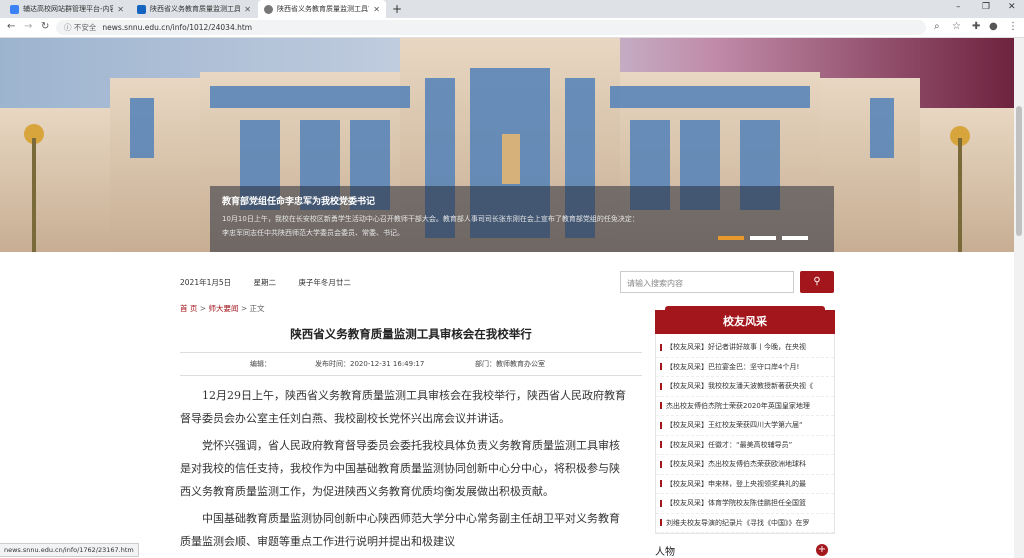  I want to click on page-scrollbar, so click(1019, 298).